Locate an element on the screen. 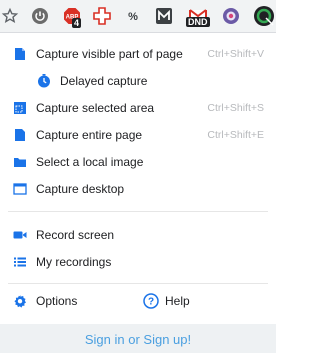  screen-capture-extension-icon is located at coordinates (264, 16).